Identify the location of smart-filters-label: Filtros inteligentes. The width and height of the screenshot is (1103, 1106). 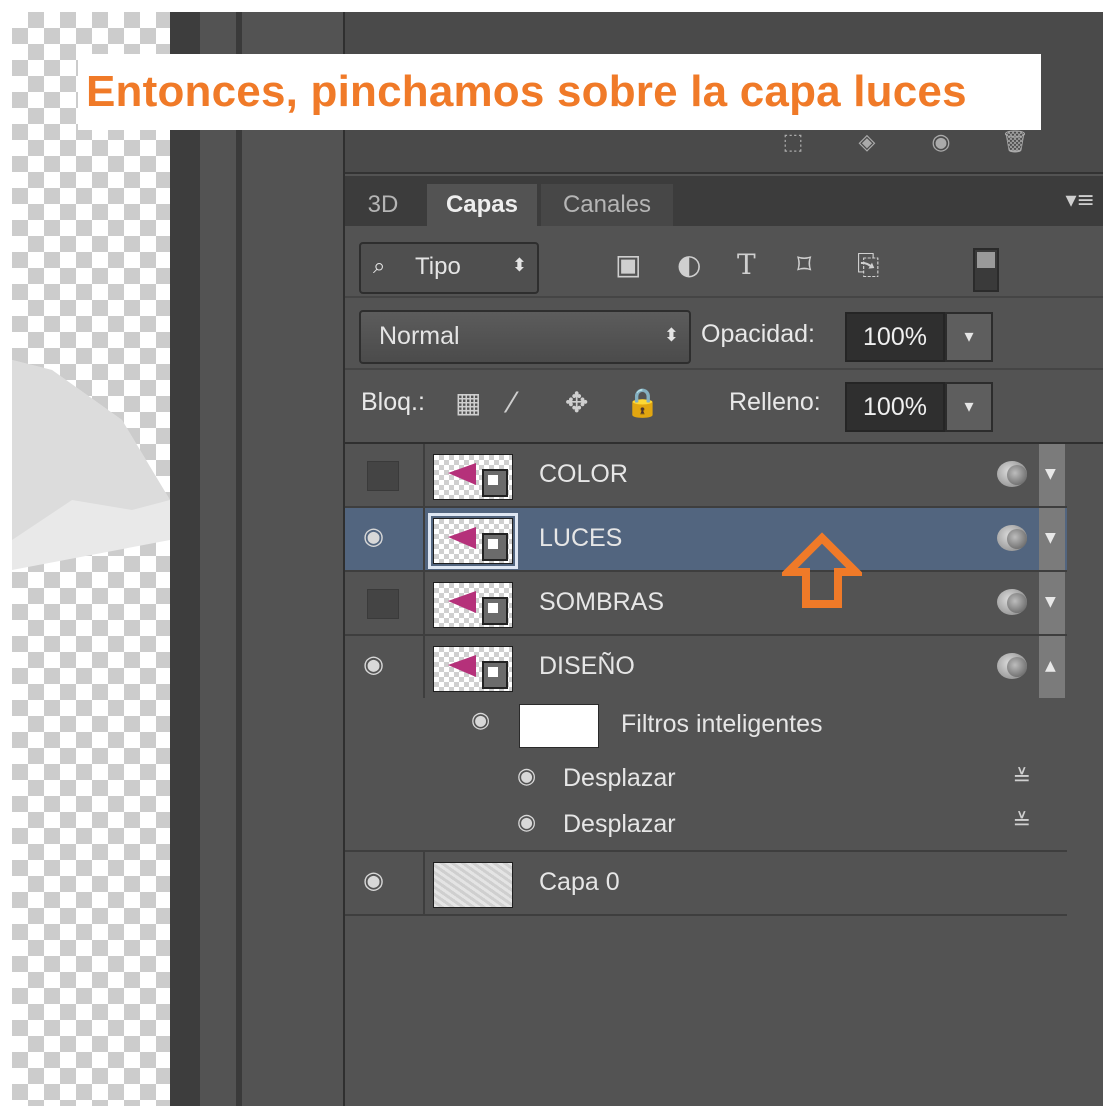
(722, 724).